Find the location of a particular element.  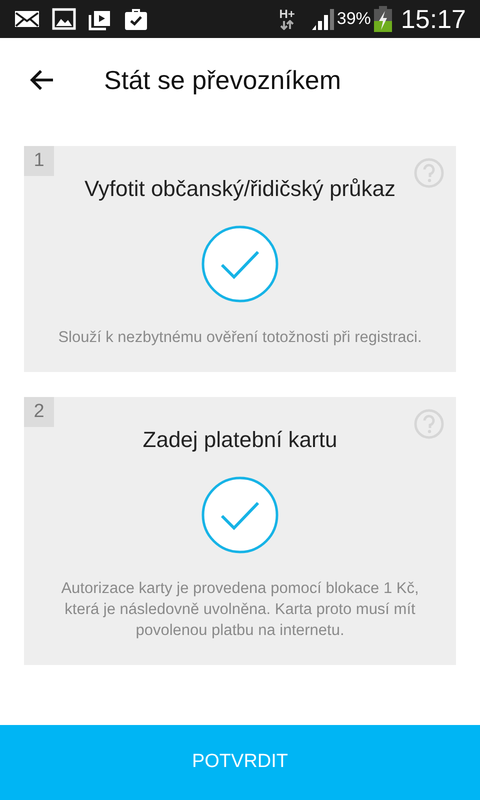

confirm-button: POTVRDIT is located at coordinates (240, 762).